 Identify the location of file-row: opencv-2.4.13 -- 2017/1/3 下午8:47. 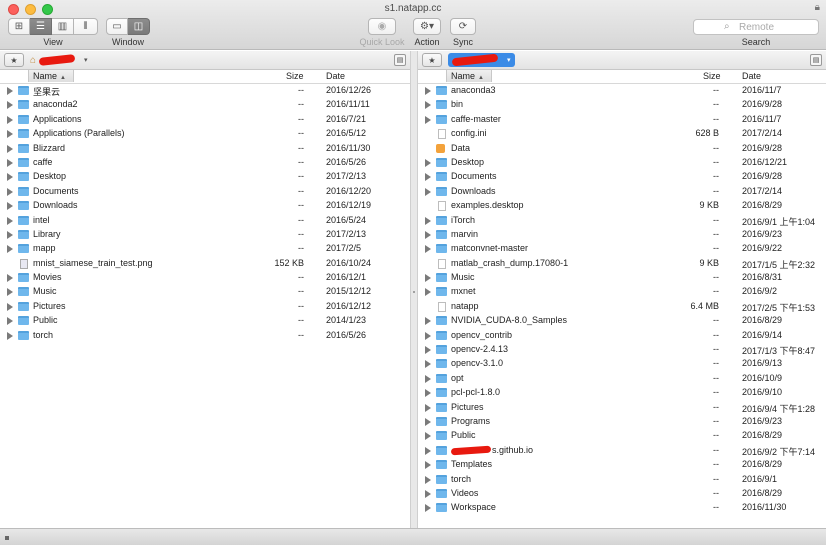
(622, 350).